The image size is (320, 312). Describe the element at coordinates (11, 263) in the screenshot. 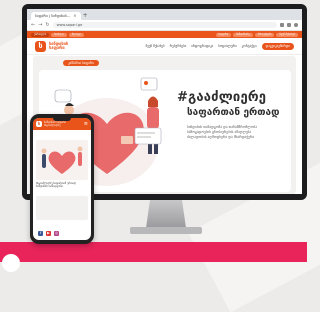

I see `brand-dot` at that location.